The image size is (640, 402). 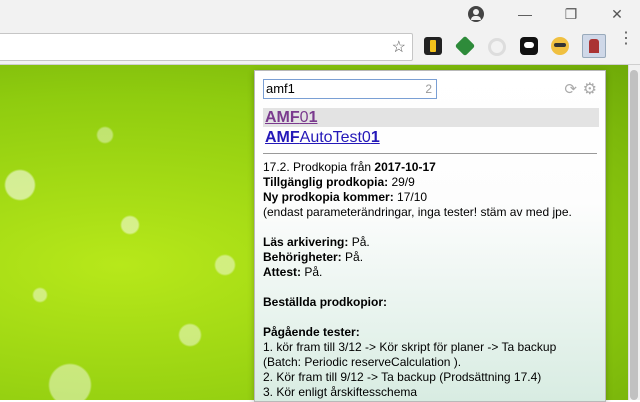 What do you see at coordinates (432, 182) in the screenshot?
I see `info-line: Tillgänglig prodkopia: 29/9` at bounding box center [432, 182].